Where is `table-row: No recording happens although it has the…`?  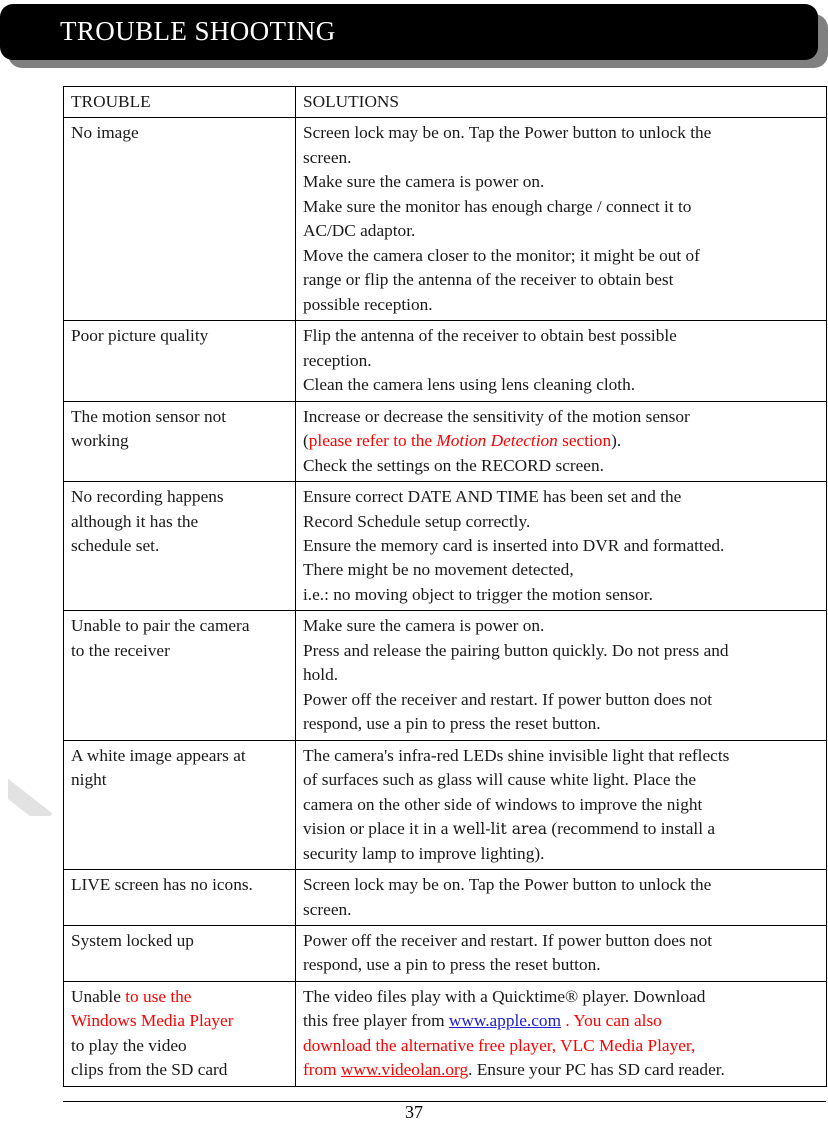 table-row: No recording happens although it has the… is located at coordinates (445, 546).